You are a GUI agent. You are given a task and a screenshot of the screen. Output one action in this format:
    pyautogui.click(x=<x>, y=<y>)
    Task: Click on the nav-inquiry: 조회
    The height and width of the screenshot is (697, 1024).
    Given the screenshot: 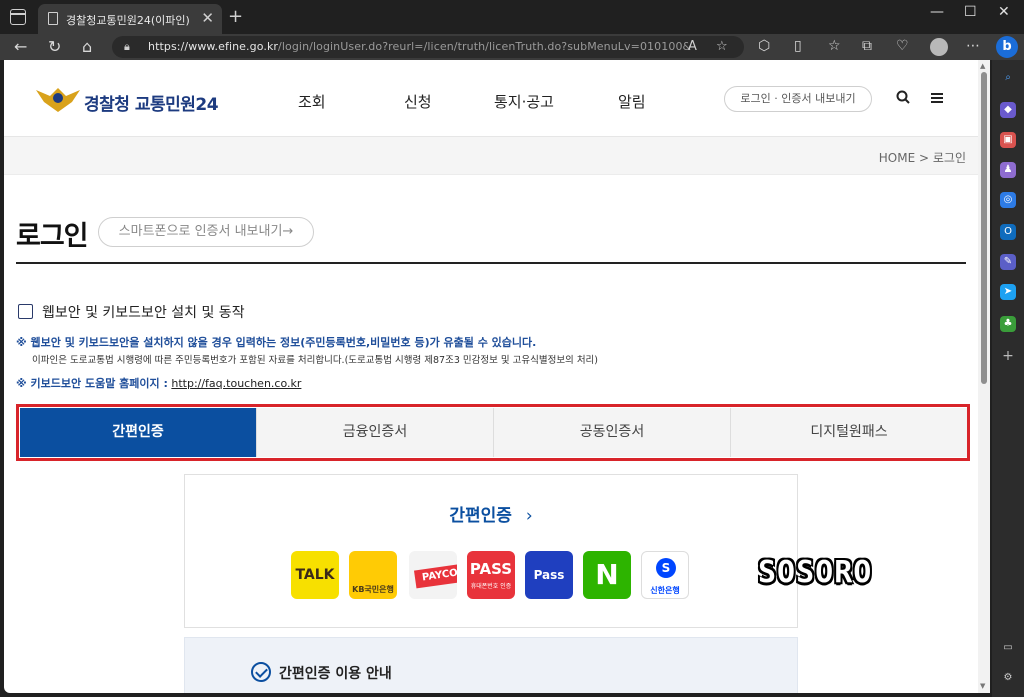 What is the action you would take?
    pyautogui.click(x=312, y=101)
    